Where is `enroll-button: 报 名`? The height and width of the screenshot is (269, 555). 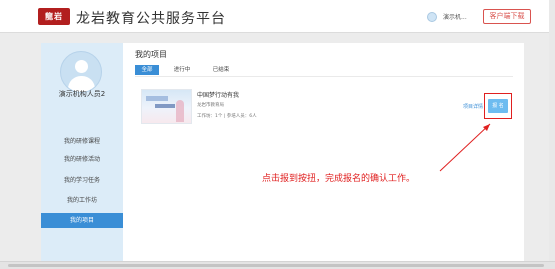 enroll-button: 报 名 is located at coordinates (498, 106).